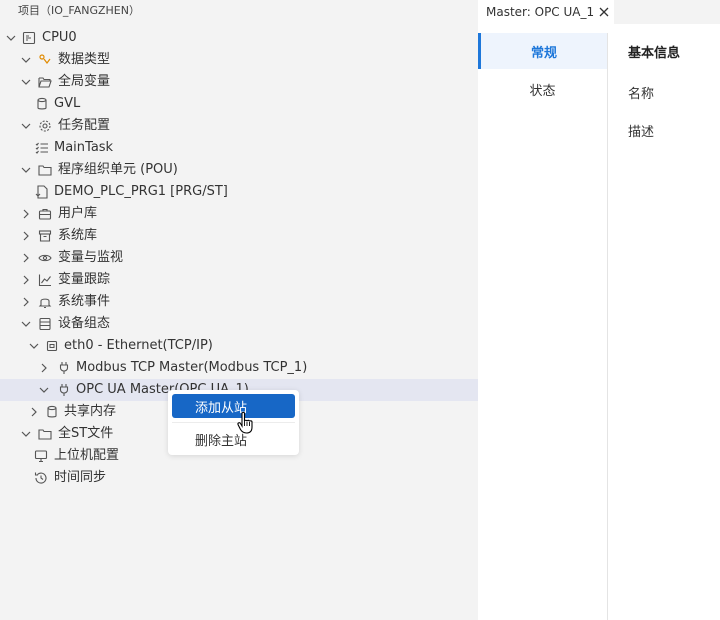  Describe the element at coordinates (45, 324) in the screenshot. I see `server-icon` at that location.